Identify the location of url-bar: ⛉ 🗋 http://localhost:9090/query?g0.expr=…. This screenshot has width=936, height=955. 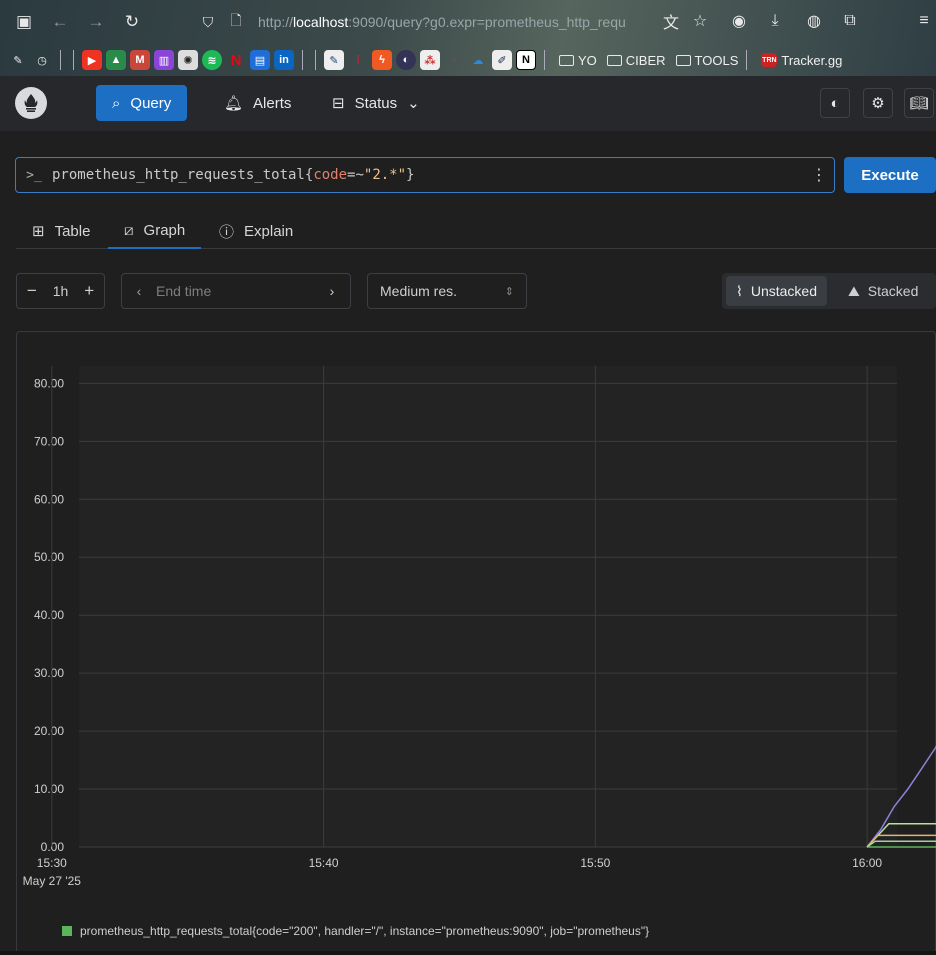
(443, 22).